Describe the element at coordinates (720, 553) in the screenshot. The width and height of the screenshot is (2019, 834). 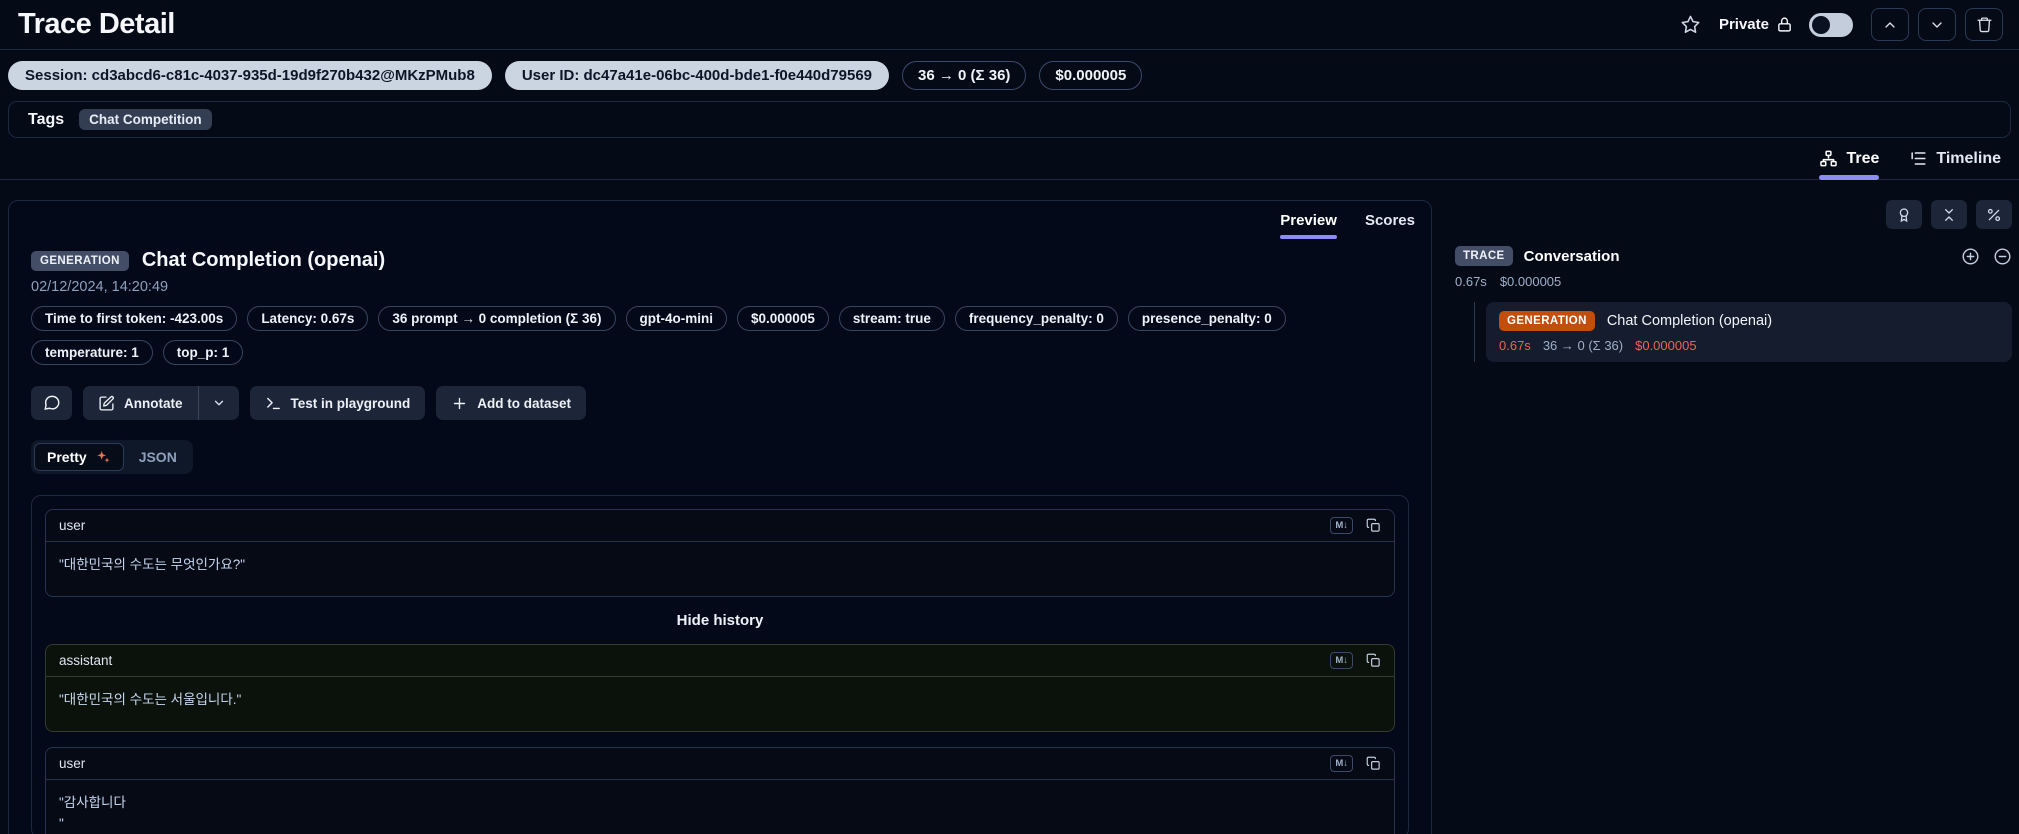
I see `message-user-1: user M↓ "대한민국의 수도는 무엇인가요?"` at that location.